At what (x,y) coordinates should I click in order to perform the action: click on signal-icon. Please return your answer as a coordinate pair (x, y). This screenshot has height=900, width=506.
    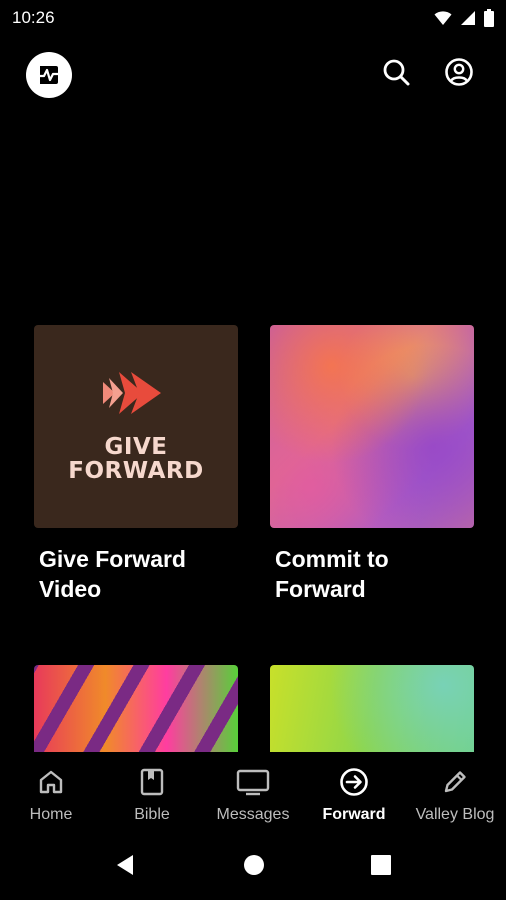
    Looking at the image, I should click on (468, 20).